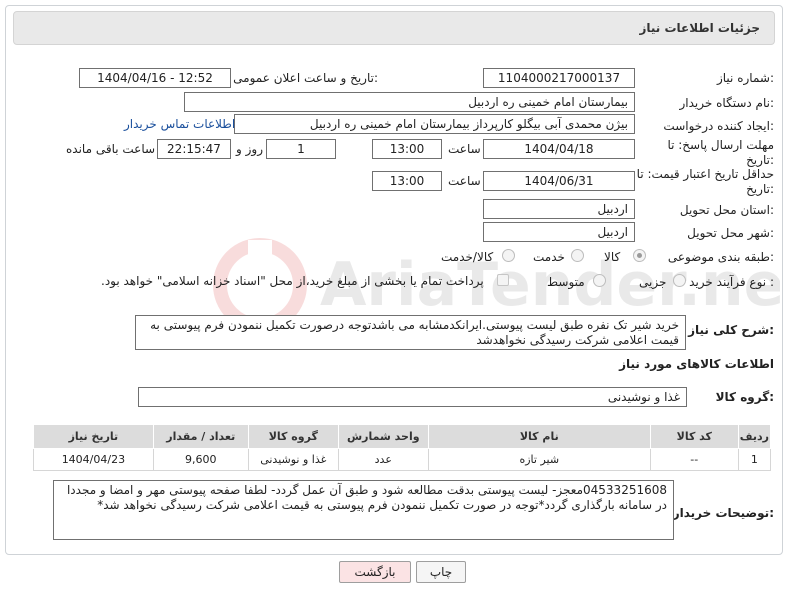  What do you see at coordinates (179, 124) in the screenshot?
I see `buyer-contact-link: اطلاعات تماس خریدار` at bounding box center [179, 124].